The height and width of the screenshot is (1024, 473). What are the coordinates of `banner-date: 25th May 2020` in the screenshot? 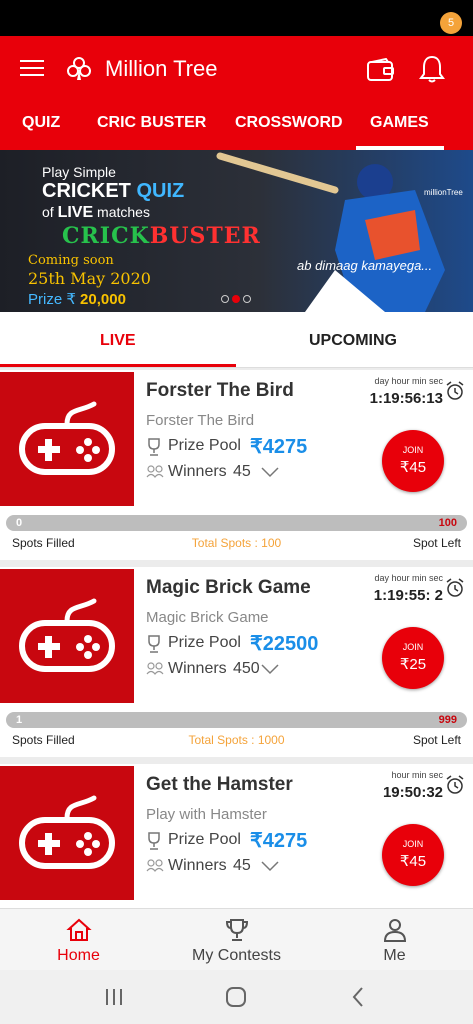 It's located at (89, 278).